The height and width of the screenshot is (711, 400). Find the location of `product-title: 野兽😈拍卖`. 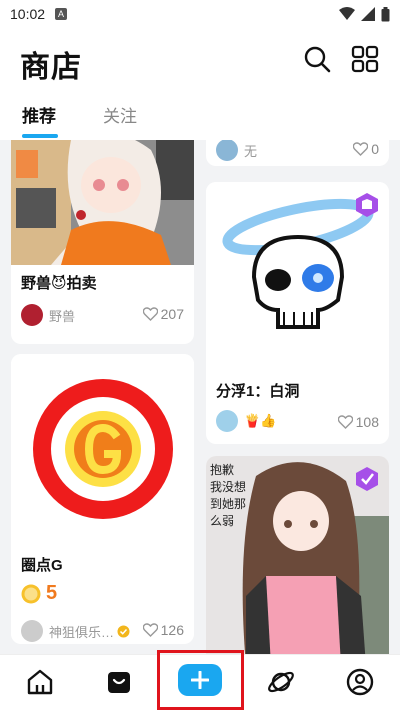

product-title: 野兽😈拍卖 is located at coordinates (59, 283).